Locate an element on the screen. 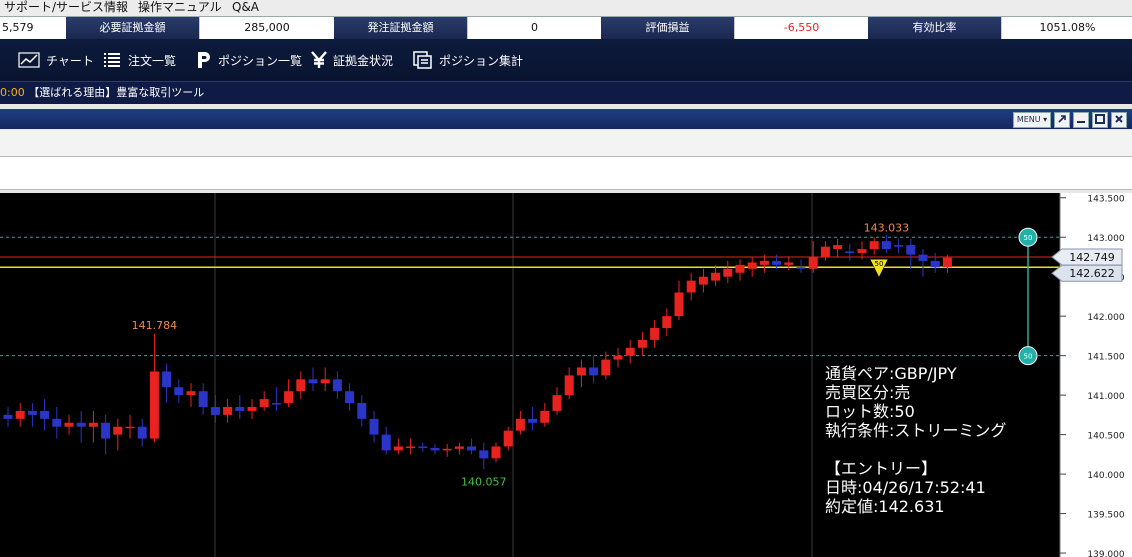  bid-price-text: 142.749 is located at coordinates (1092, 257).